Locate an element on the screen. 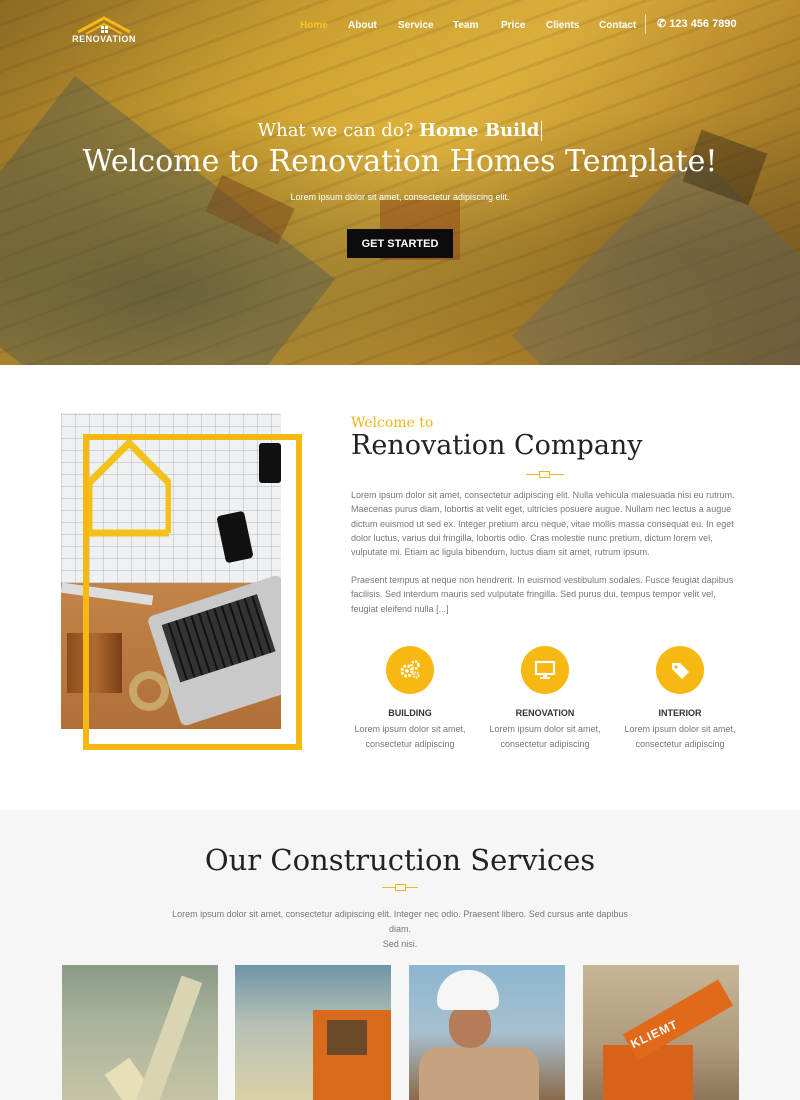 This screenshot has height=1100, width=800. nav-item-about: About is located at coordinates (362, 25).